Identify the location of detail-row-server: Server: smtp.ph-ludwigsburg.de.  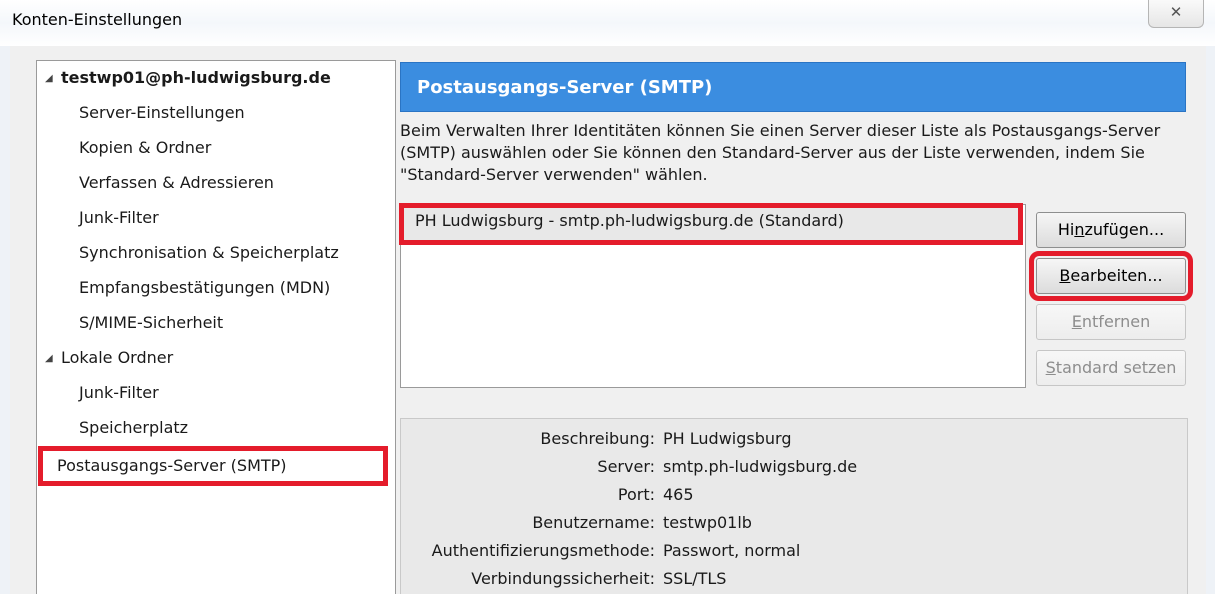
(791, 467).